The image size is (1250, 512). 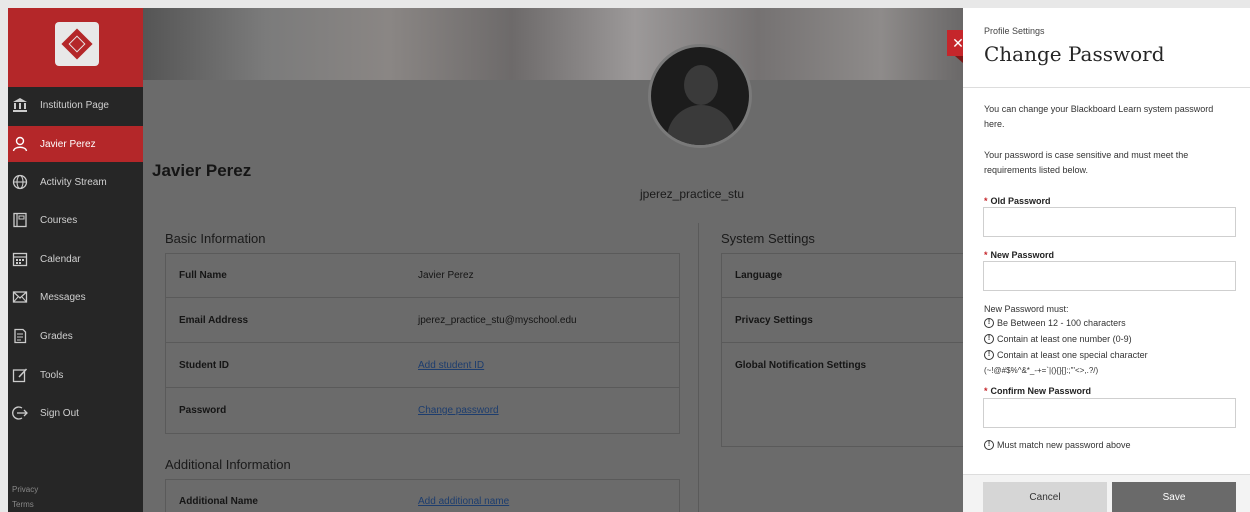 I want to click on tools-icon, so click(x=20, y=375).